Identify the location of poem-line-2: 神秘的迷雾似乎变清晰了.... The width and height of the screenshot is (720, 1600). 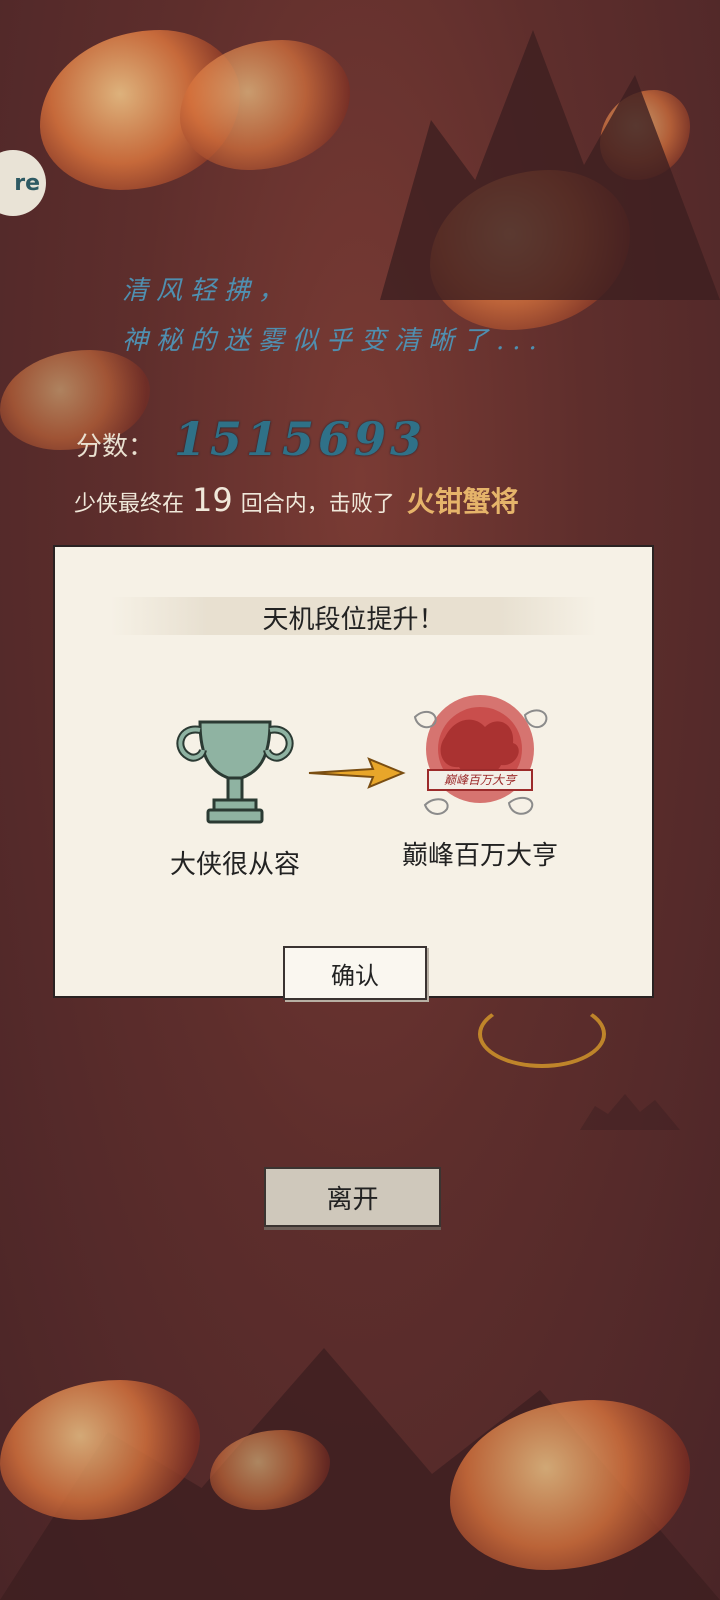
(333, 341).